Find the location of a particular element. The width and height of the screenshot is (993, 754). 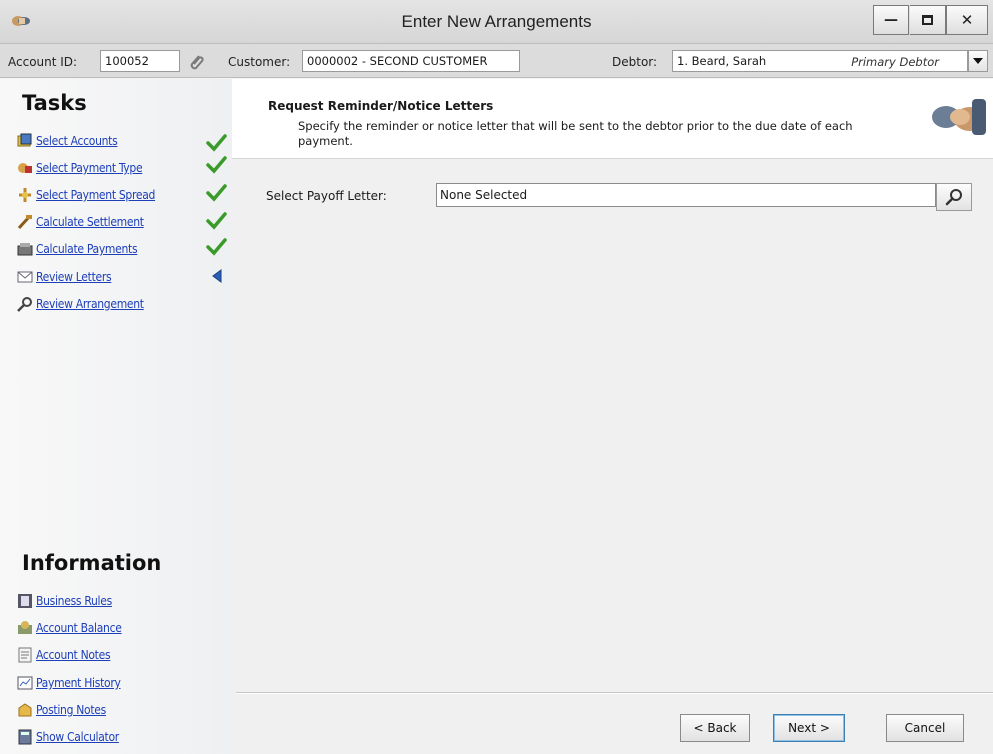

close-icon: ✕ is located at coordinates (967, 20).